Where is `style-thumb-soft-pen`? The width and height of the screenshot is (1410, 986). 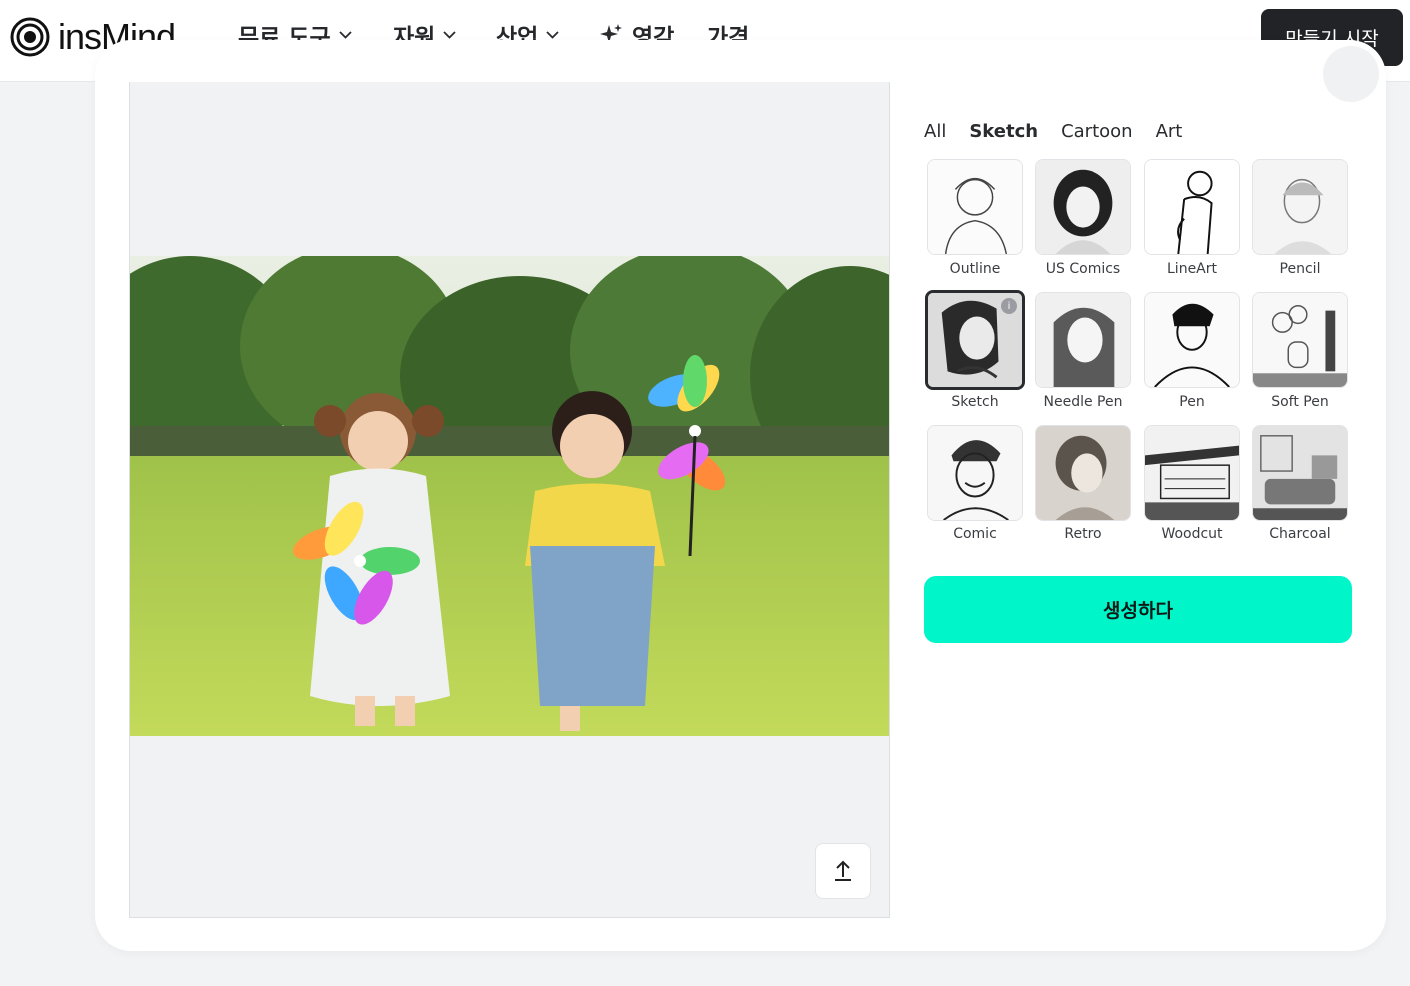 style-thumb-soft-pen is located at coordinates (1300, 340).